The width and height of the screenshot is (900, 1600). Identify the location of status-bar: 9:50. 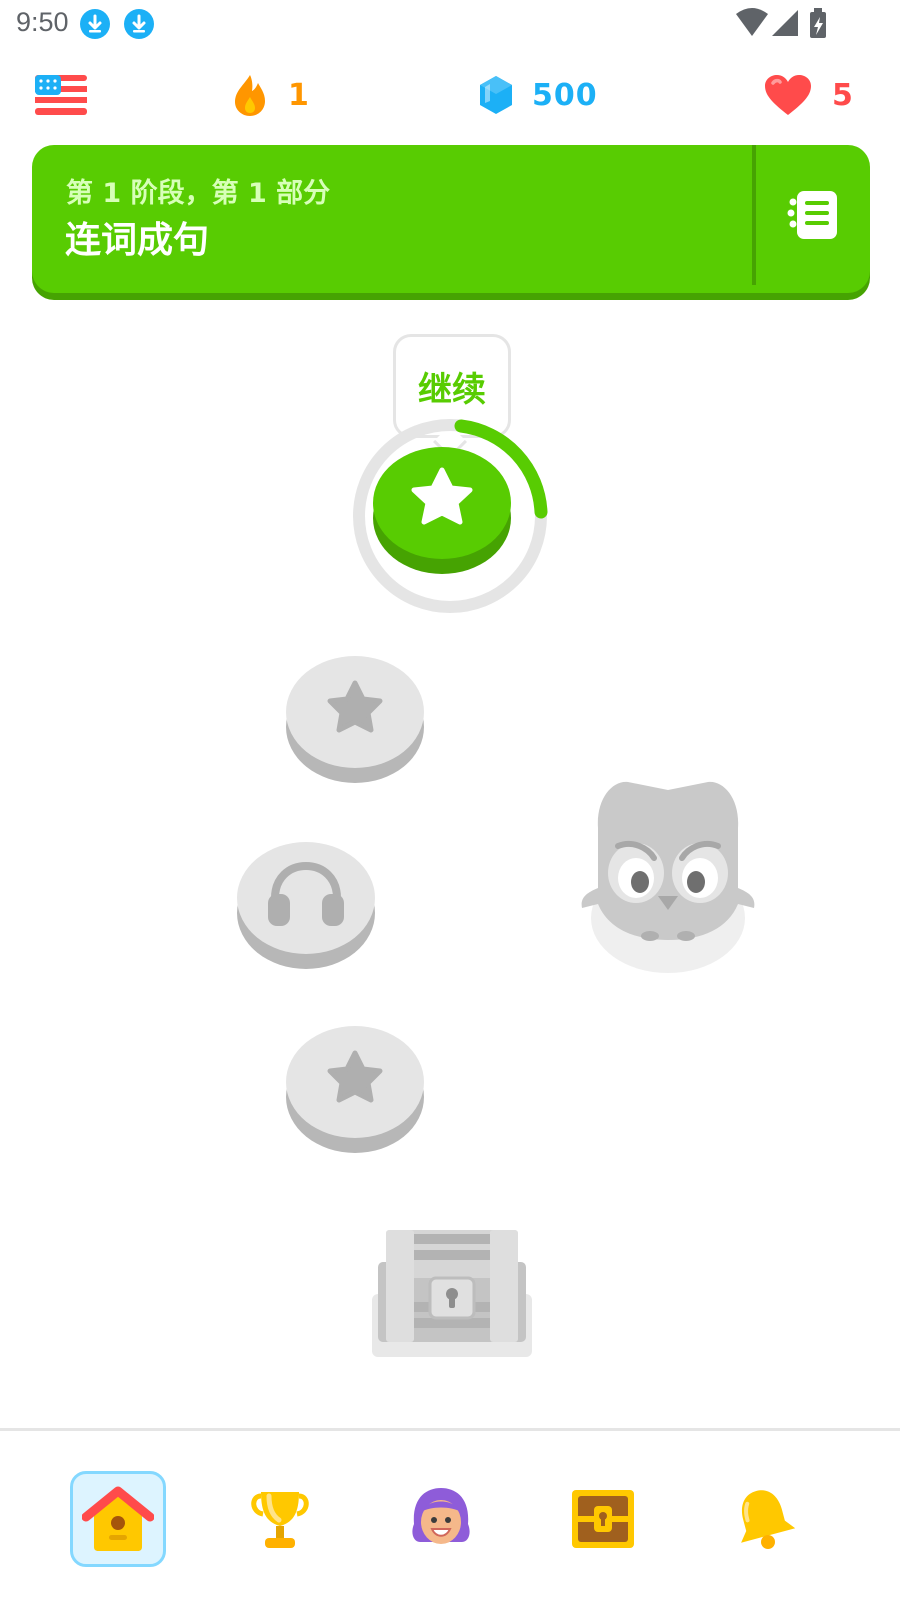
(450, 24).